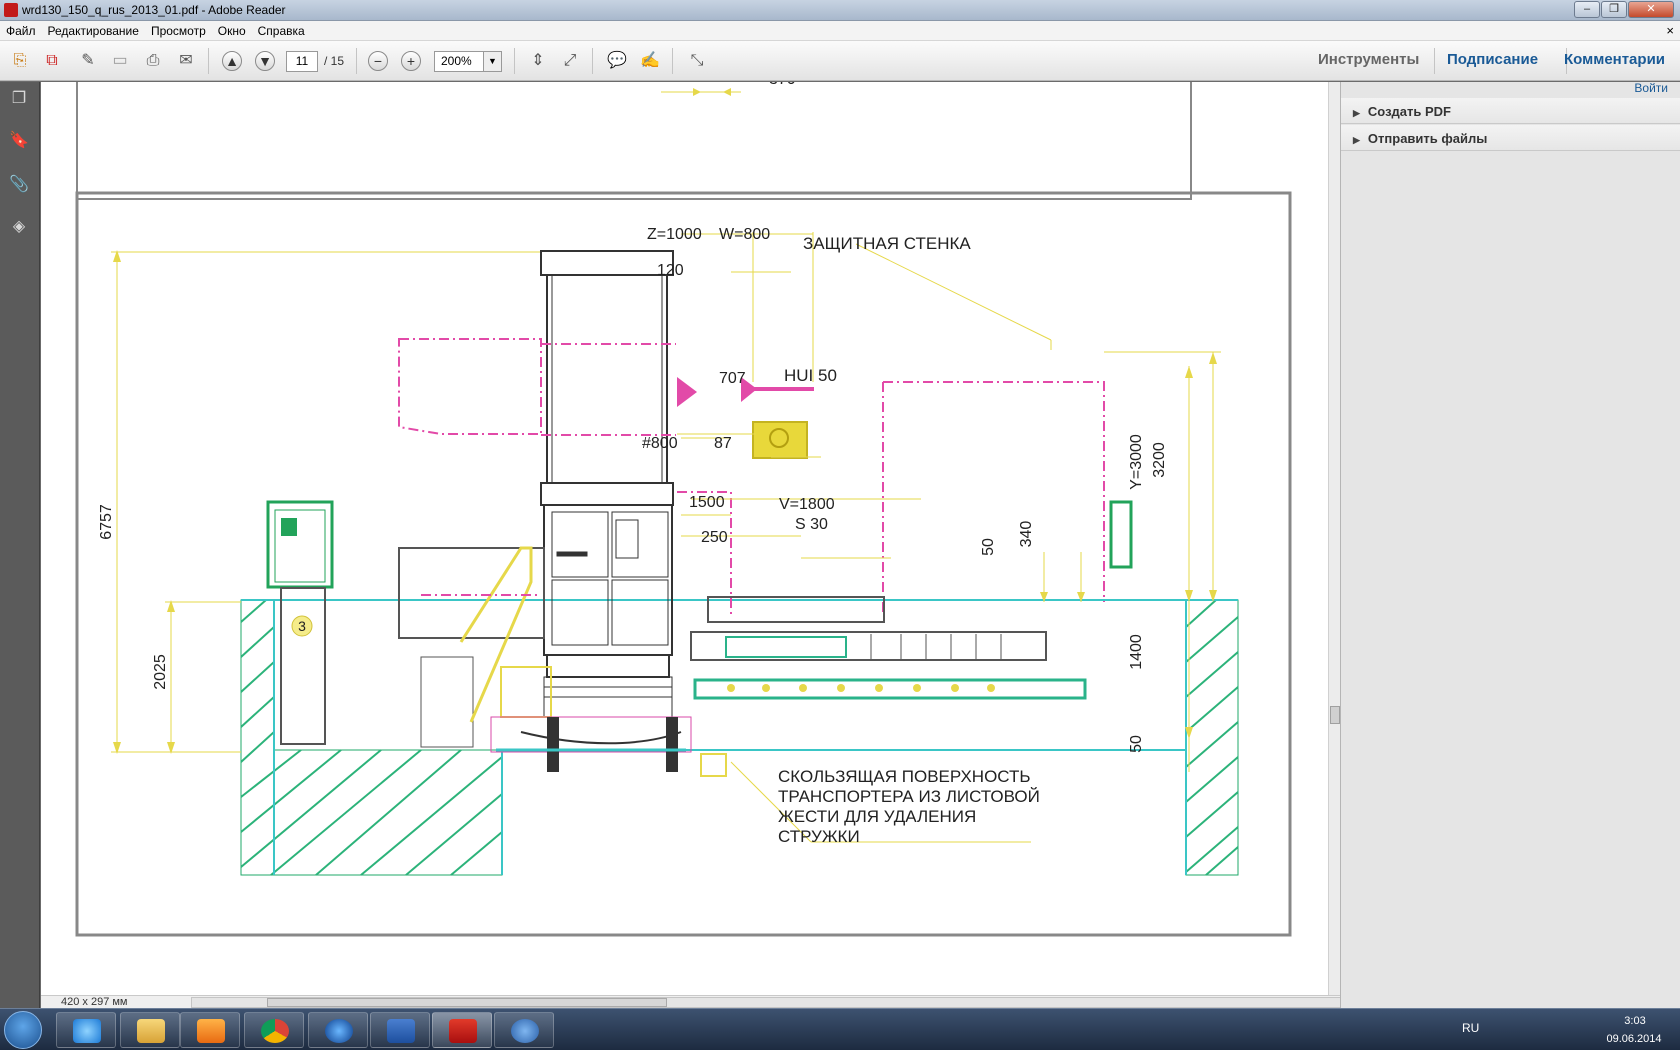 This screenshot has width=1680, height=1050. Describe the element at coordinates (265, 61) in the screenshot. I see `next-page-icon: ▼` at that location.